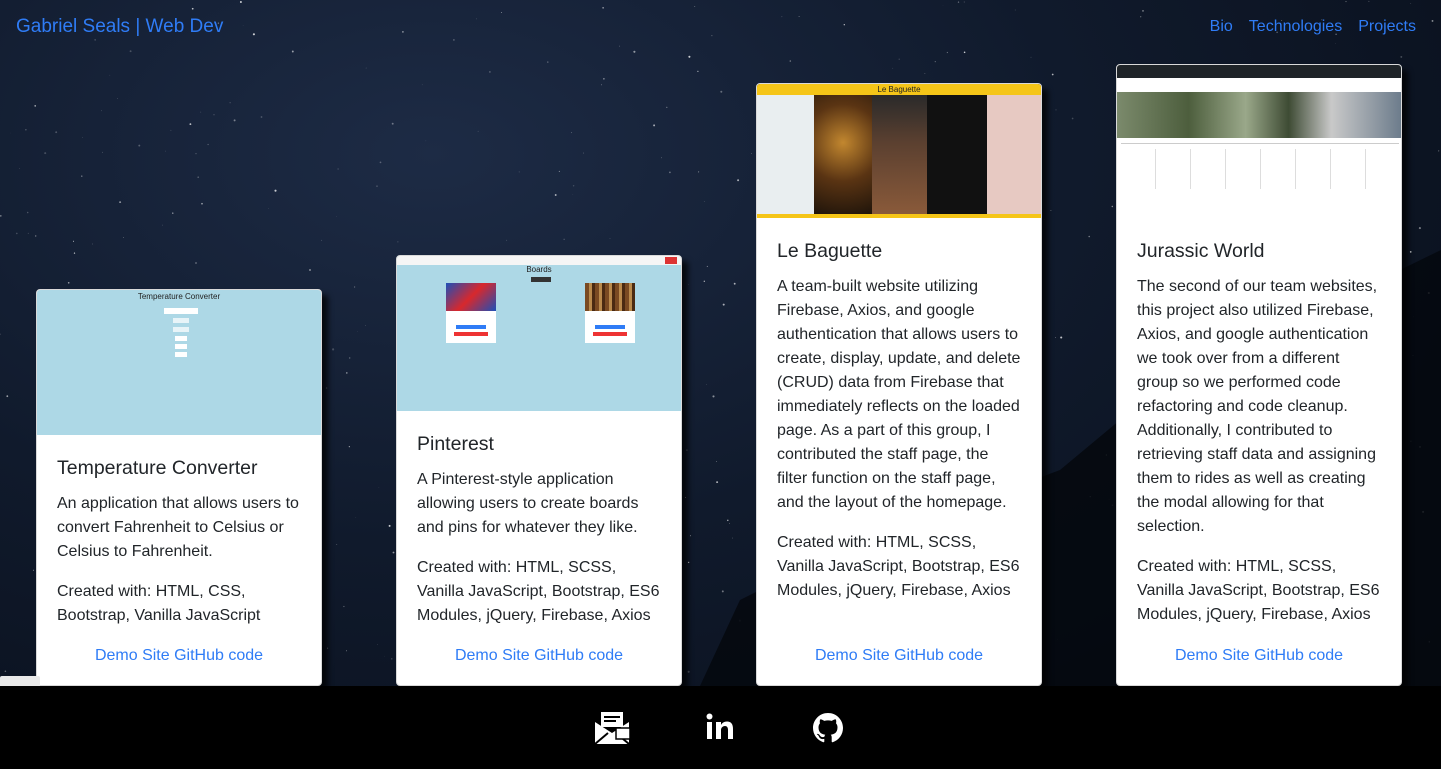 The image size is (1441, 769). I want to click on thumb-title: Boards, so click(539, 269).